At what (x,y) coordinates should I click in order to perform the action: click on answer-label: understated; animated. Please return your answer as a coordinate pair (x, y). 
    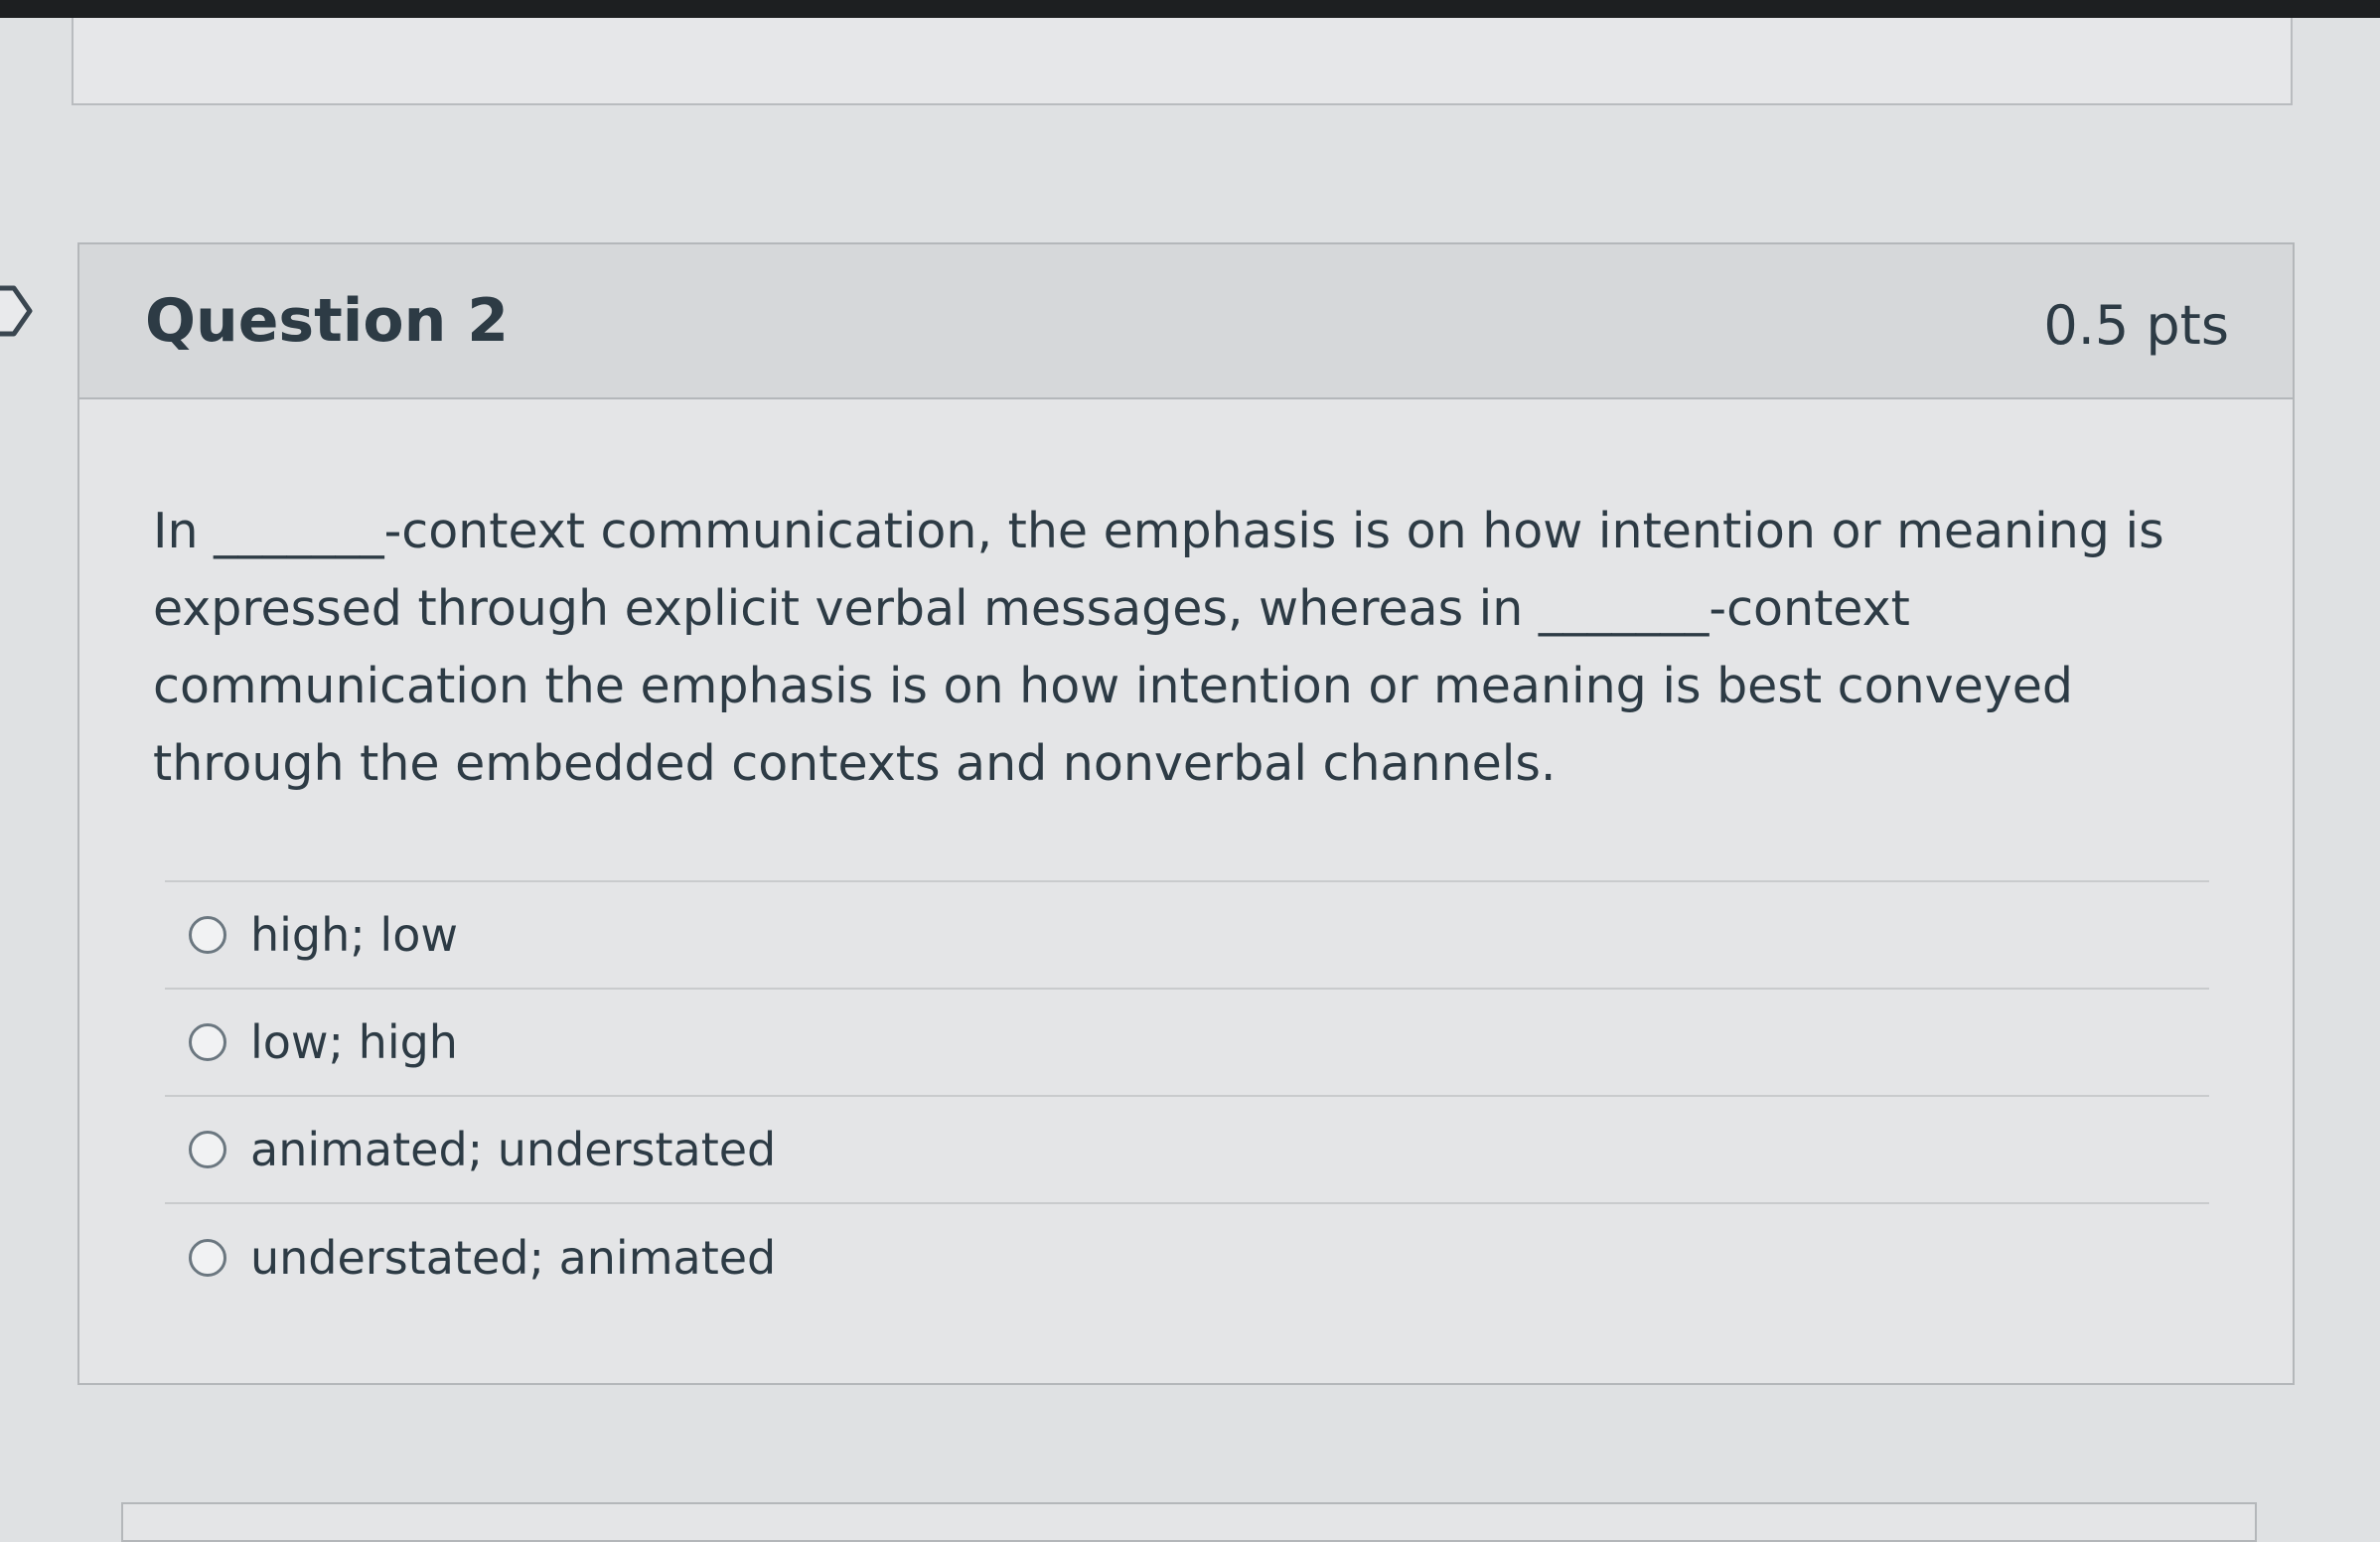
    Looking at the image, I should click on (513, 1258).